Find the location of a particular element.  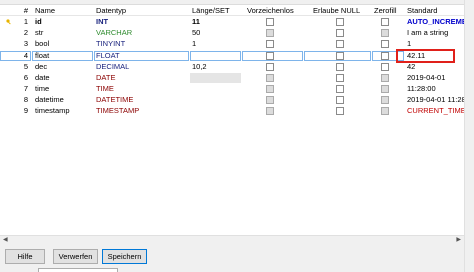

save-button: Speichern is located at coordinates (124, 256).